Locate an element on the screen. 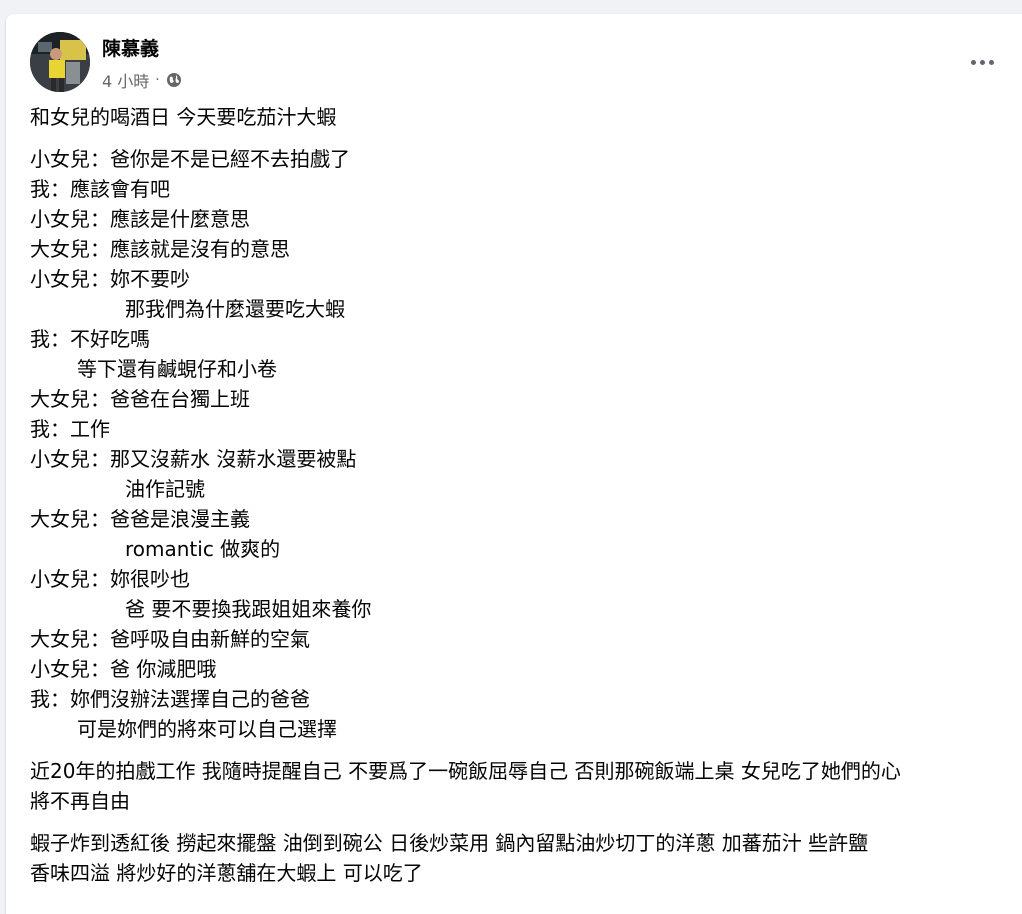  dialogue-line: 小女兒：妳很吵也 is located at coordinates (110, 579).